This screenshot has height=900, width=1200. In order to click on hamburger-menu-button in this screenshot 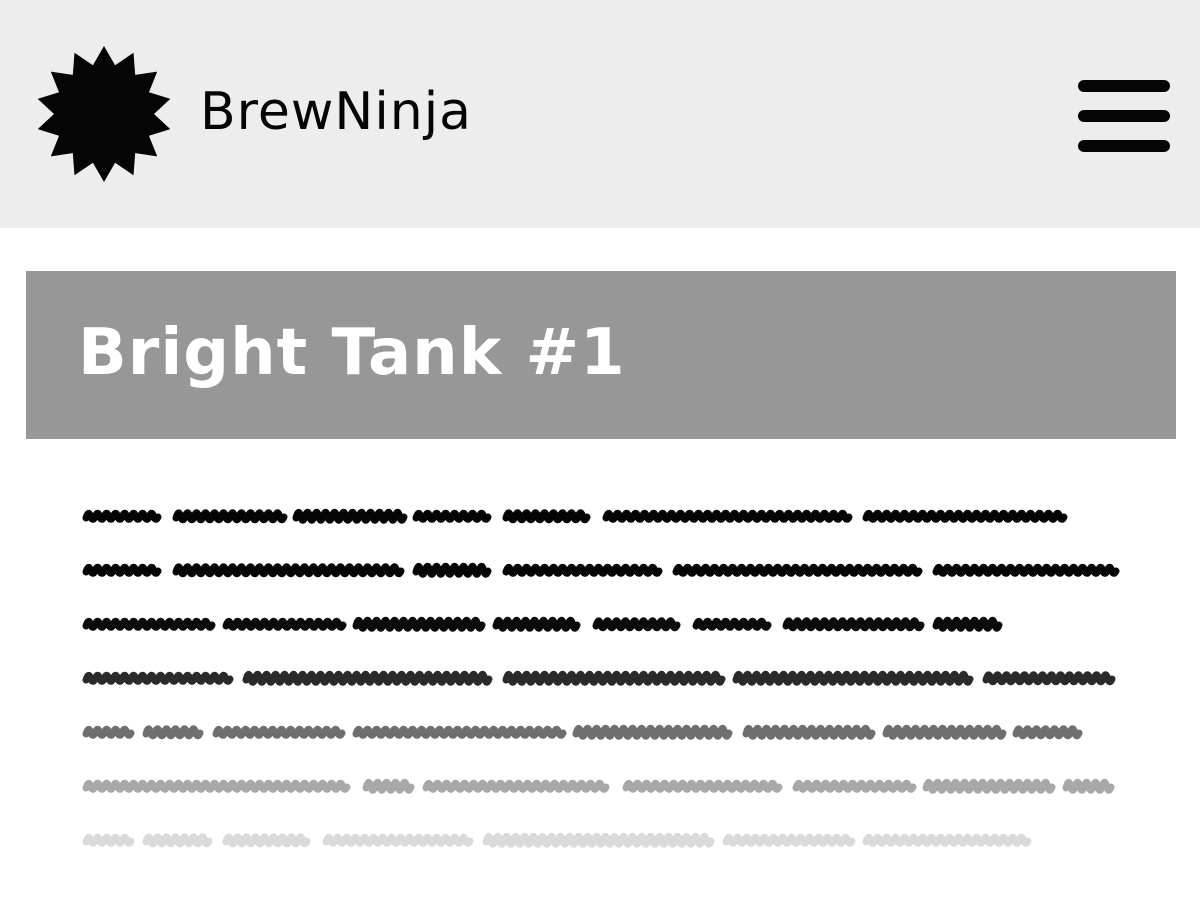, I will do `click(1124, 116)`.